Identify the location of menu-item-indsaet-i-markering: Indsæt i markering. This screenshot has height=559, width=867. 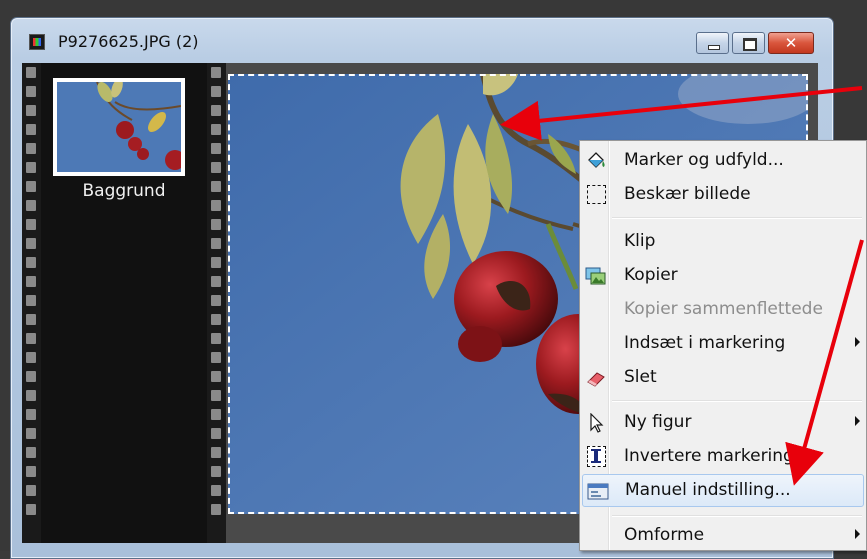
(723, 343).